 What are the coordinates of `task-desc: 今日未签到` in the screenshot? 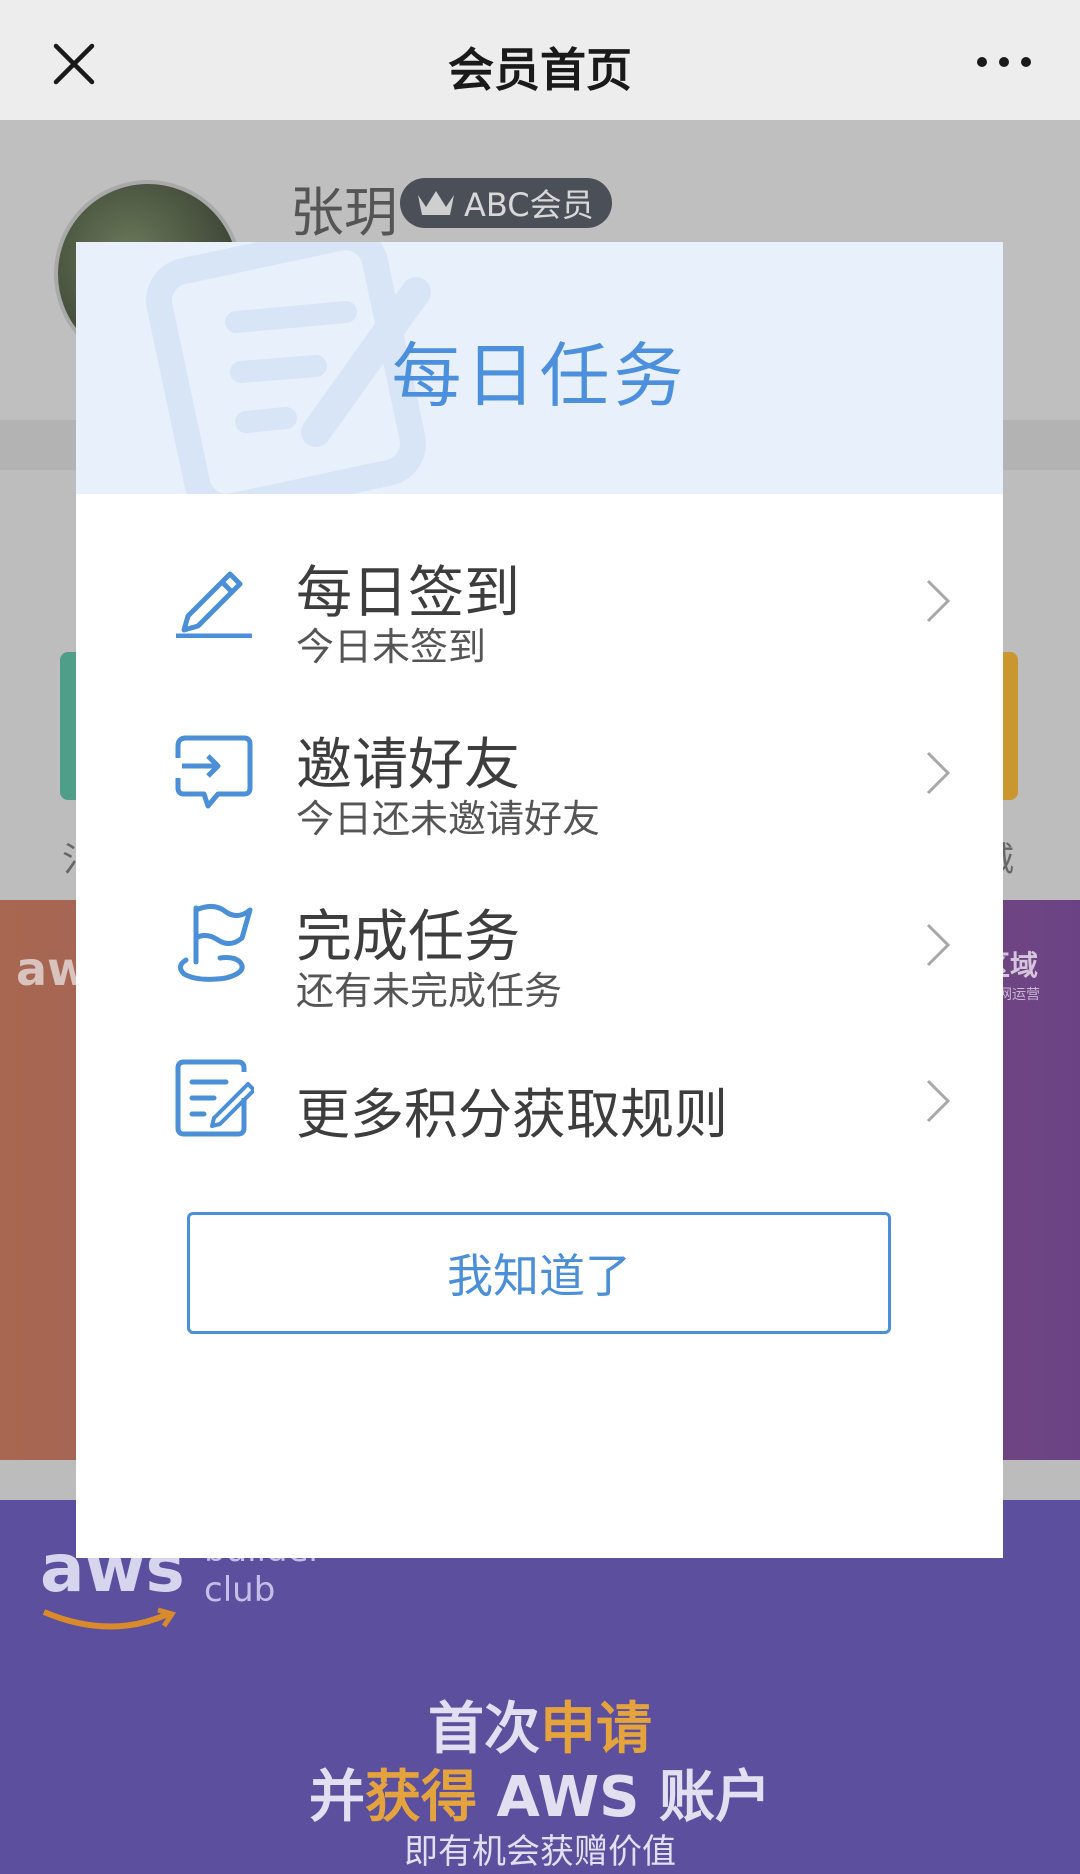 It's located at (391, 647).